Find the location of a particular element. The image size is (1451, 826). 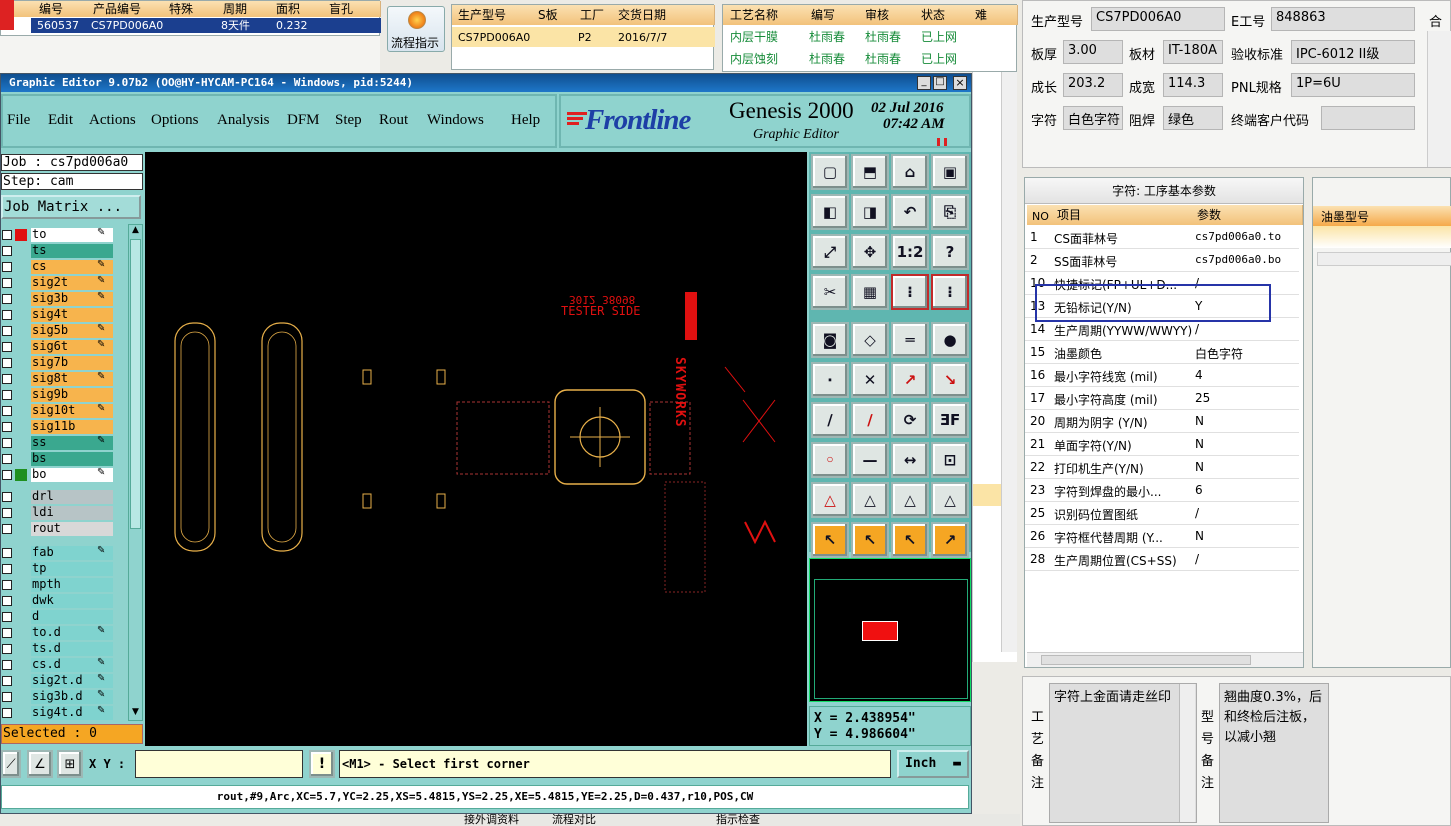

header-cell: 状态 is located at coordinates (933, 15).